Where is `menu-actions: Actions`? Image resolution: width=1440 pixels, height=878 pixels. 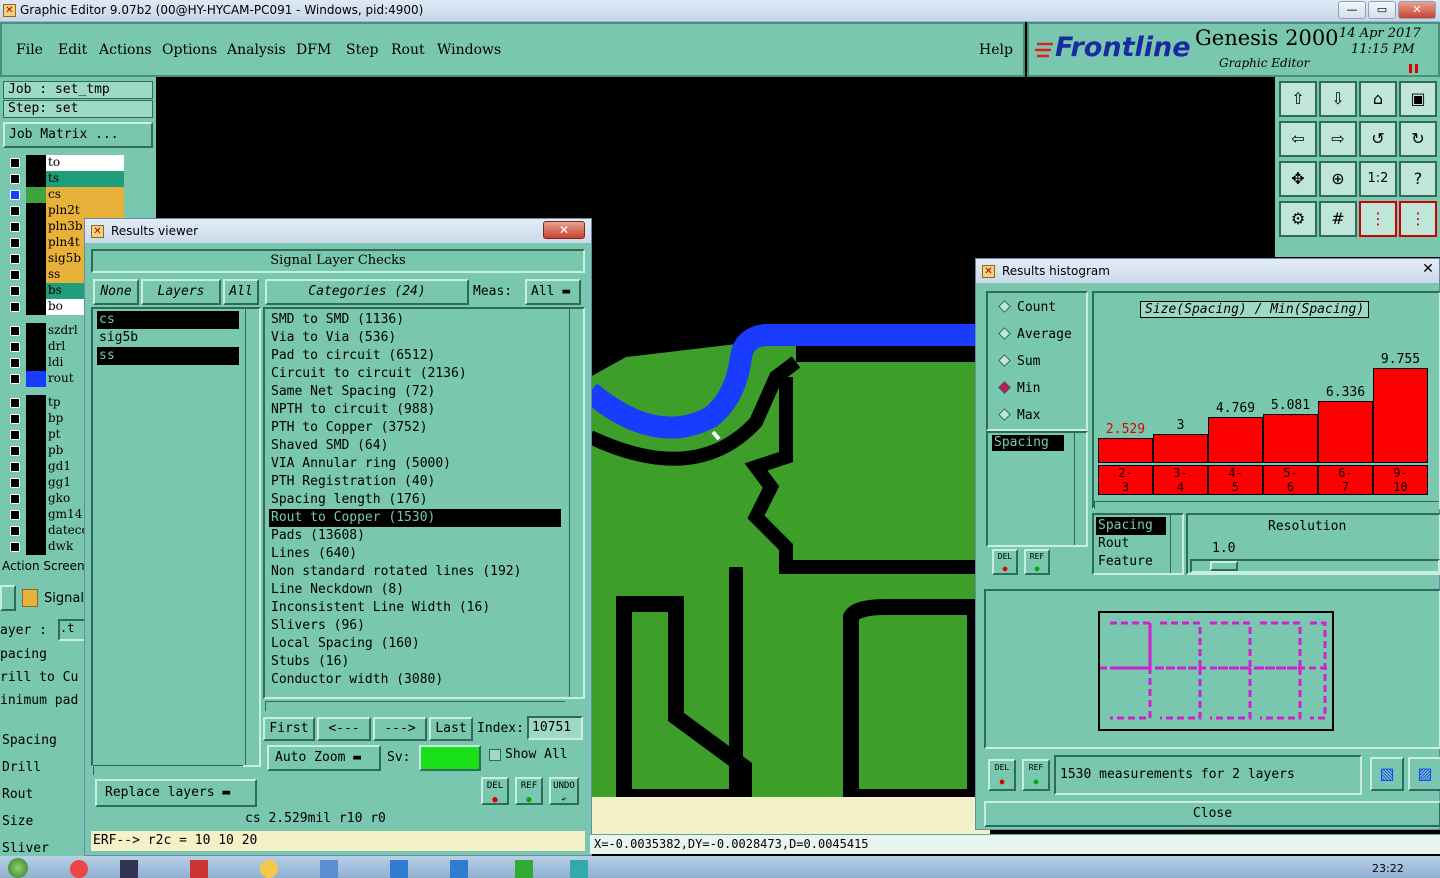 menu-actions: Actions is located at coordinates (125, 50).